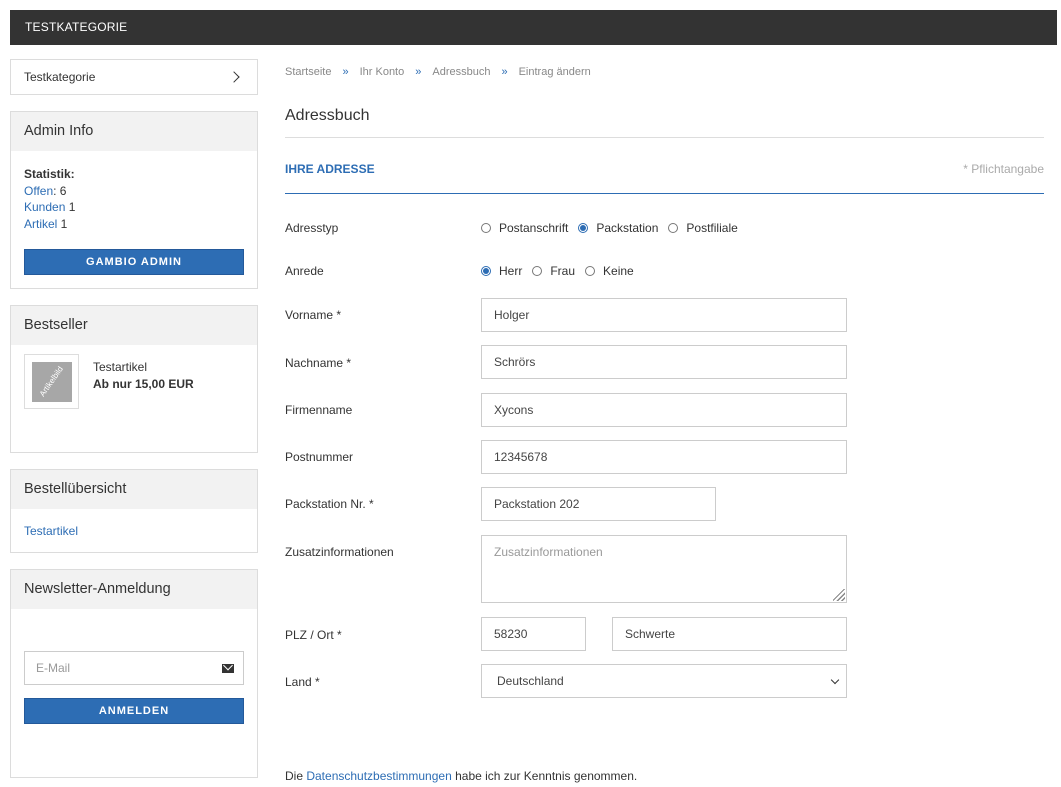  What do you see at coordinates (533, 27) in the screenshot?
I see `category-topbar: TESTKATEGORIE` at bounding box center [533, 27].